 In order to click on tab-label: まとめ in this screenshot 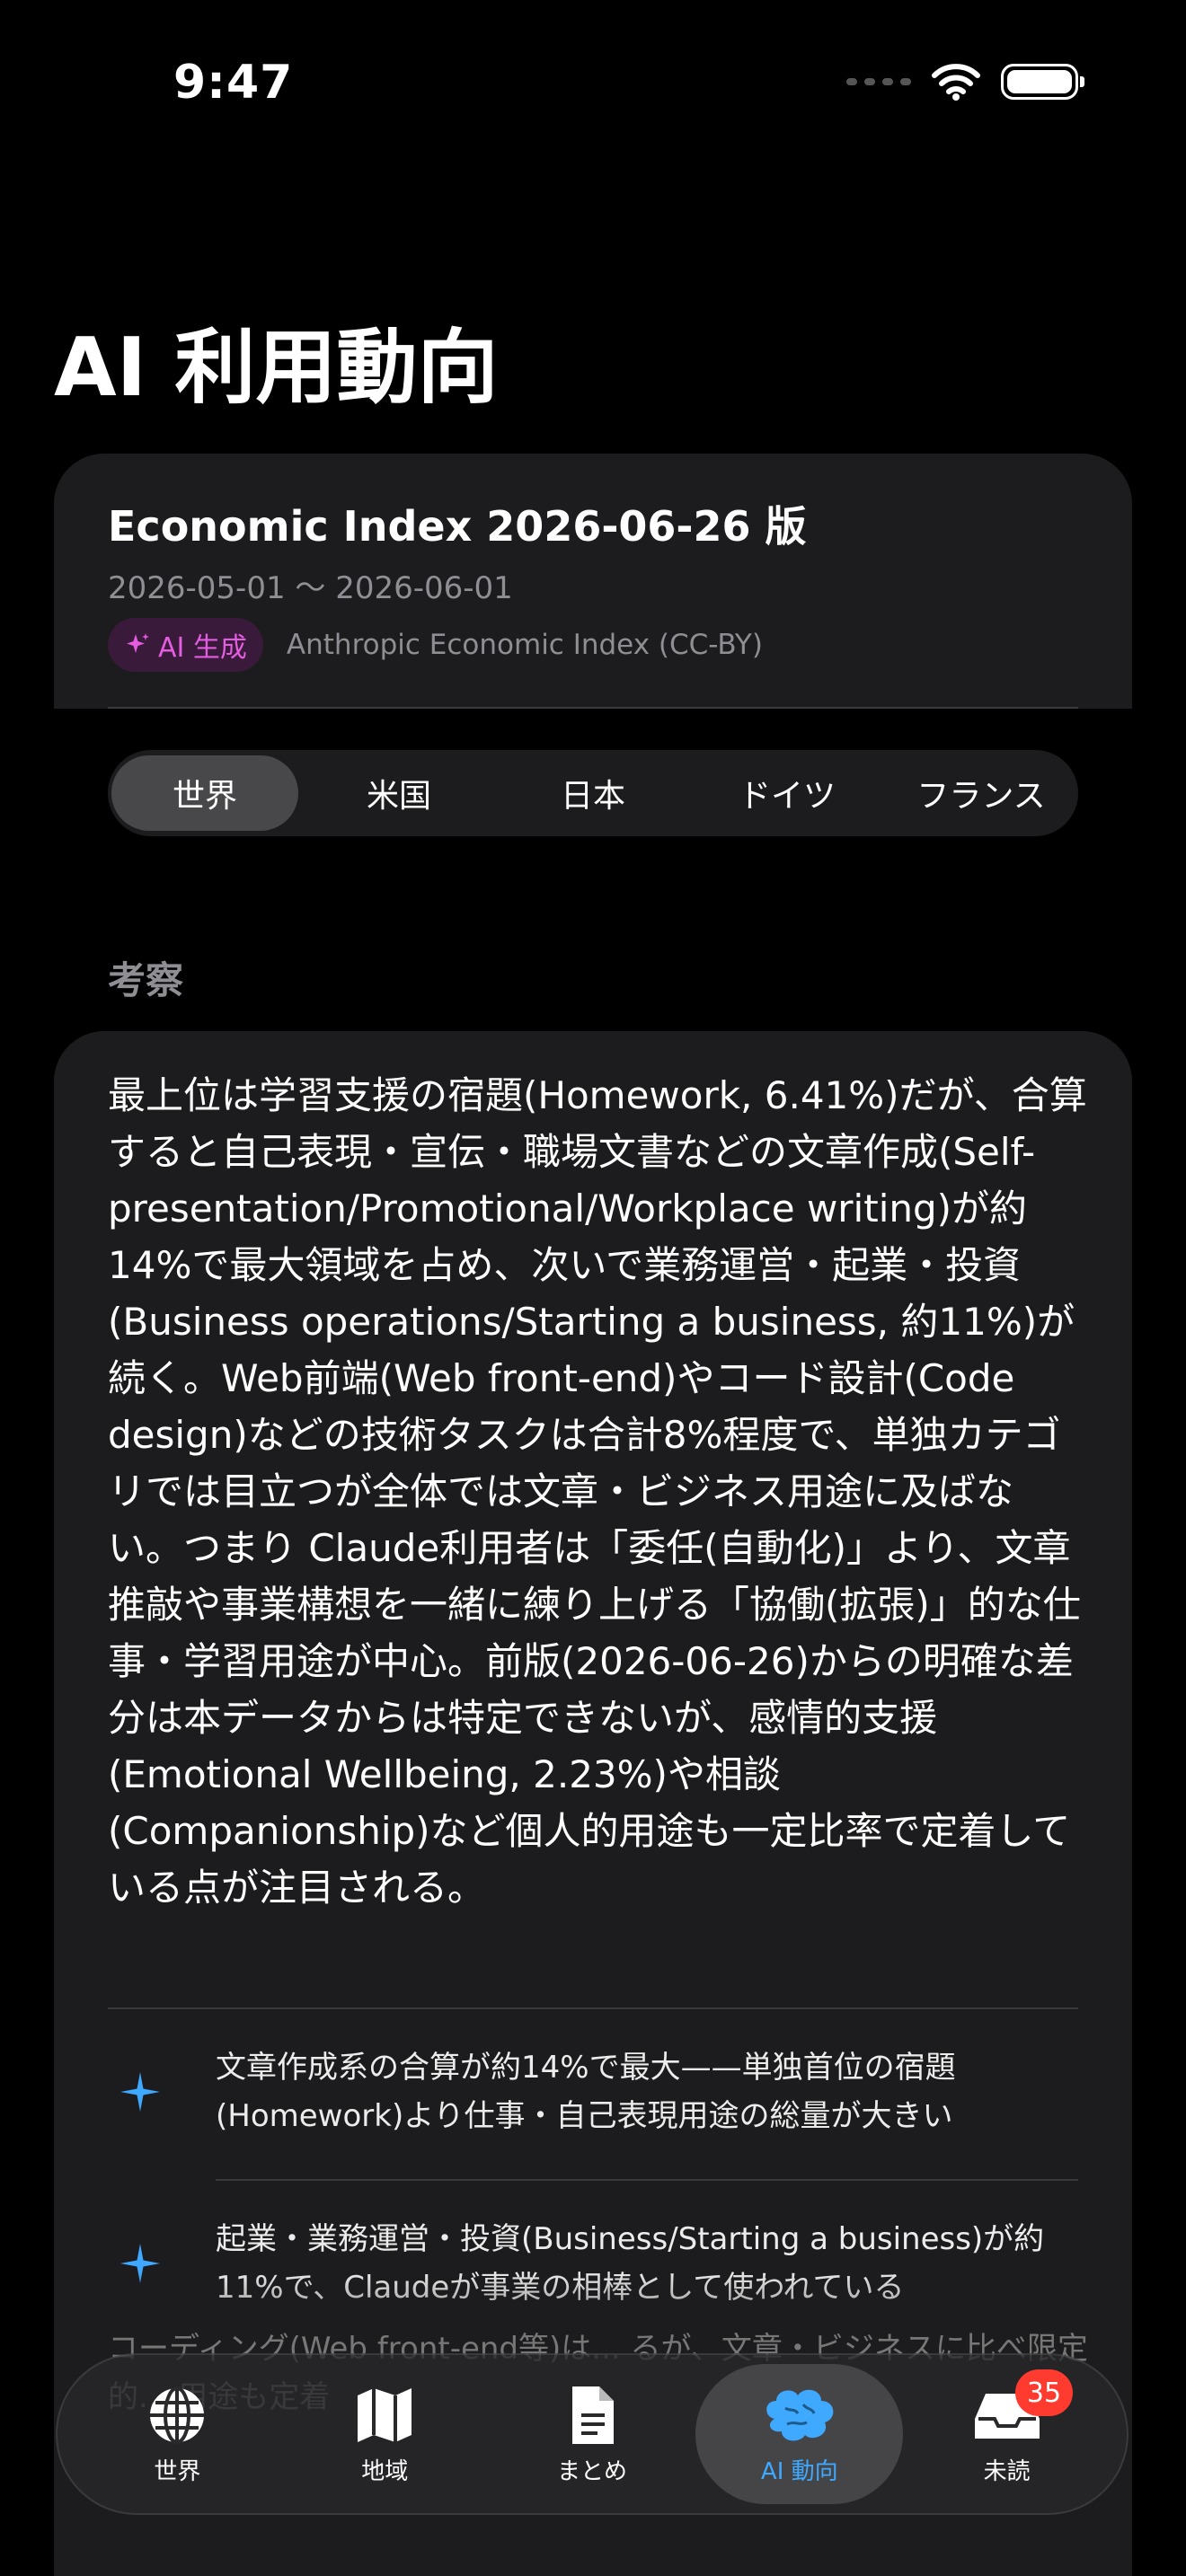, I will do `click(591, 2471)`.